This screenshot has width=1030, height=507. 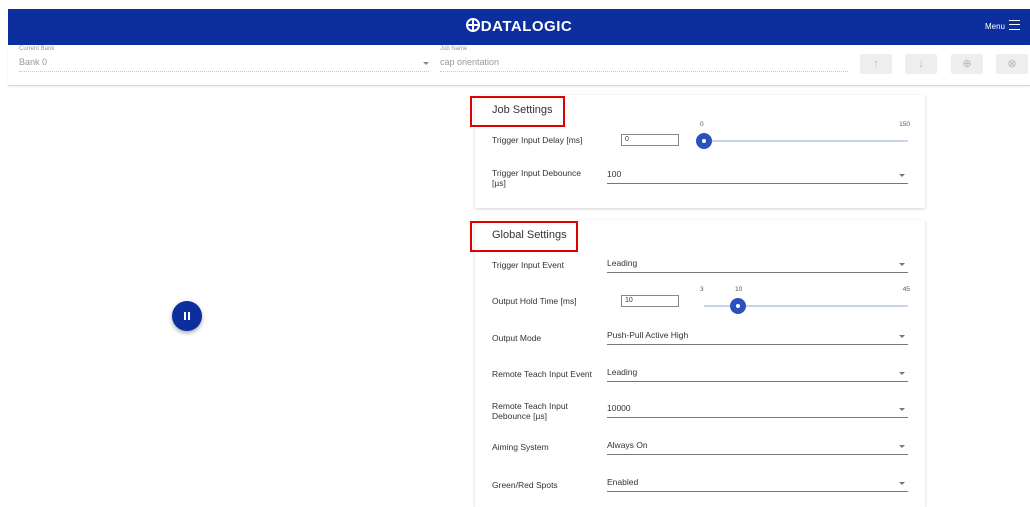 What do you see at coordinates (623, 482) in the screenshot?
I see `select-value: Enabled` at bounding box center [623, 482].